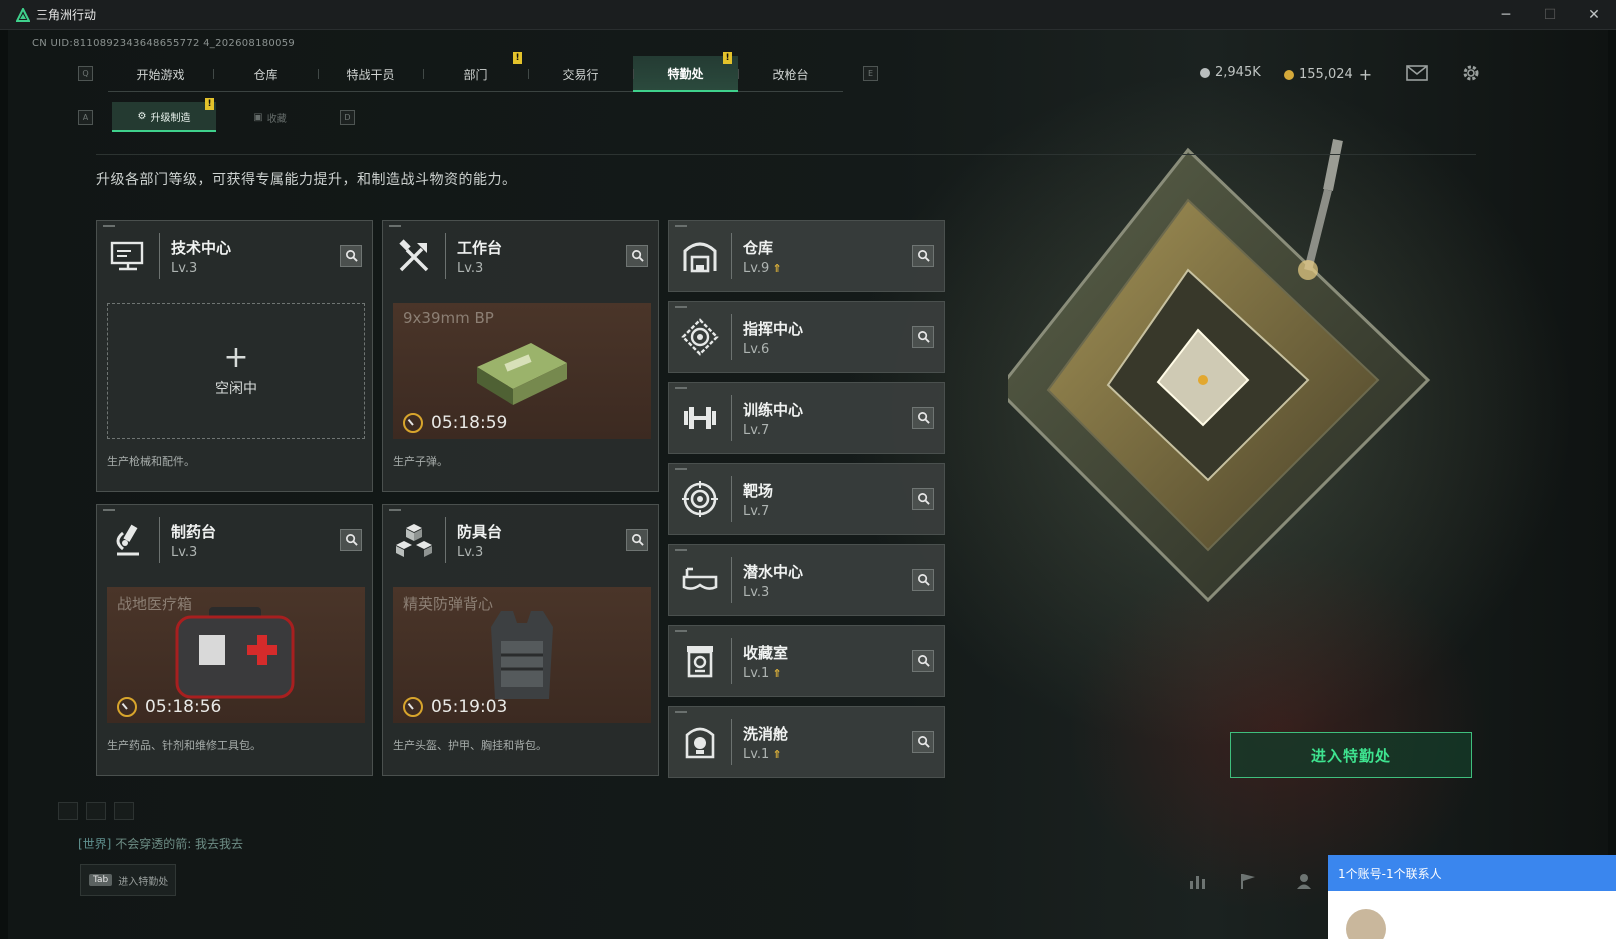 This screenshot has height=939, width=1616. Describe the element at coordinates (236, 389) in the screenshot. I see `idle-label: 空闲中` at that location.